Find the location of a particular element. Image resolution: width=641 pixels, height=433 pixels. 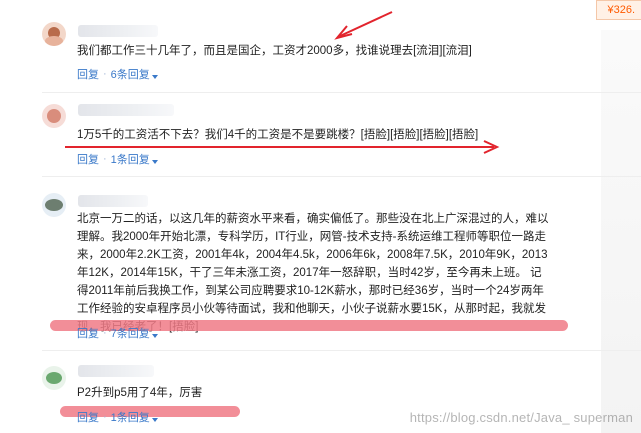

comment-text: P2升到p5用了4年，厉害 is located at coordinates (140, 393).